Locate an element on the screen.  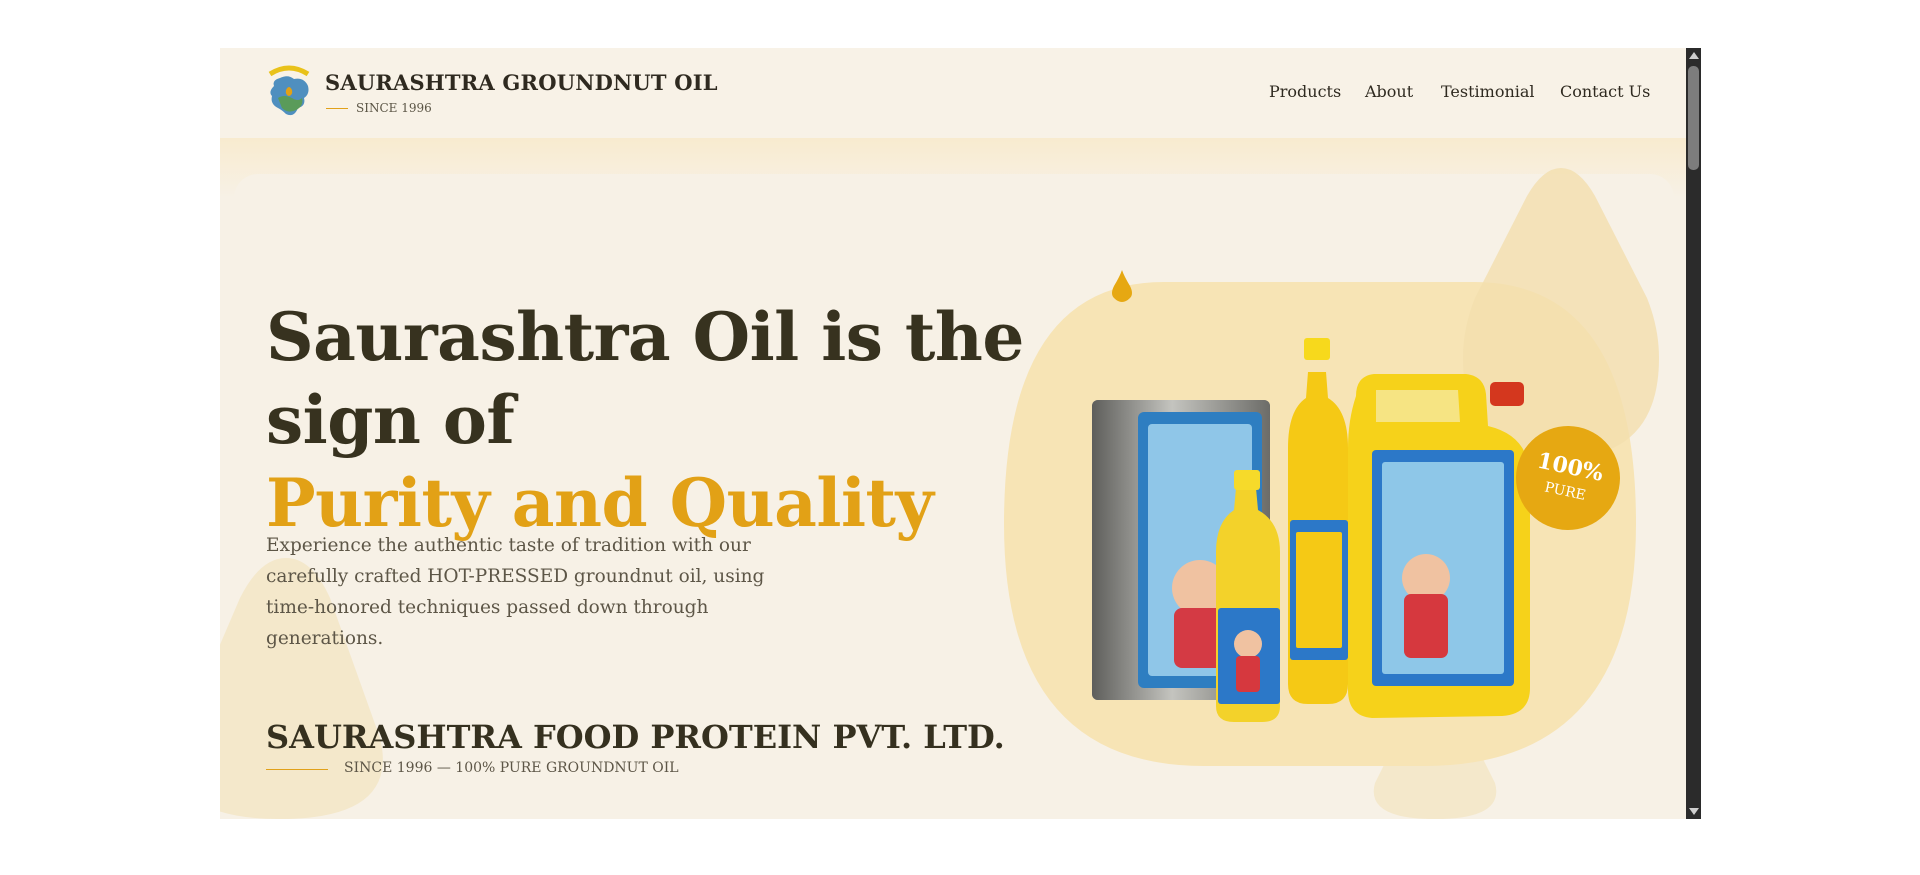
vertical-scrollbar is located at coordinates (1693, 433).